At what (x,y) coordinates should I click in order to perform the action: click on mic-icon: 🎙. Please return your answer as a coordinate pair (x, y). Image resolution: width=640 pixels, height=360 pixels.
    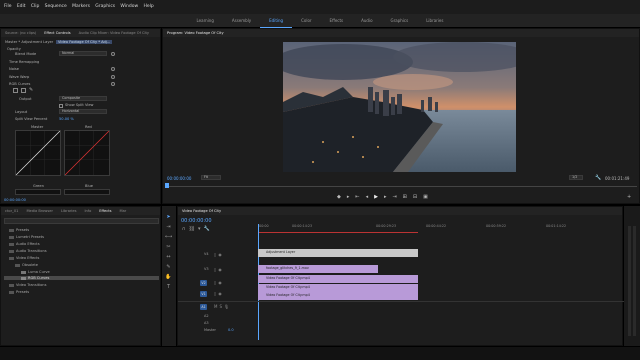
    Looking at the image, I should click on (227, 306).